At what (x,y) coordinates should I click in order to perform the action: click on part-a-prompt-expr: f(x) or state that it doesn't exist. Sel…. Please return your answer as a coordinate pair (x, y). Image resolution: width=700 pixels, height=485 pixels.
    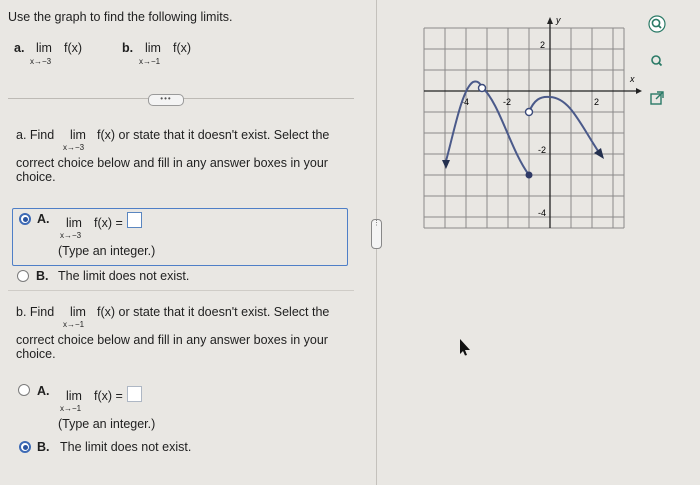
    Looking at the image, I should click on (213, 135).